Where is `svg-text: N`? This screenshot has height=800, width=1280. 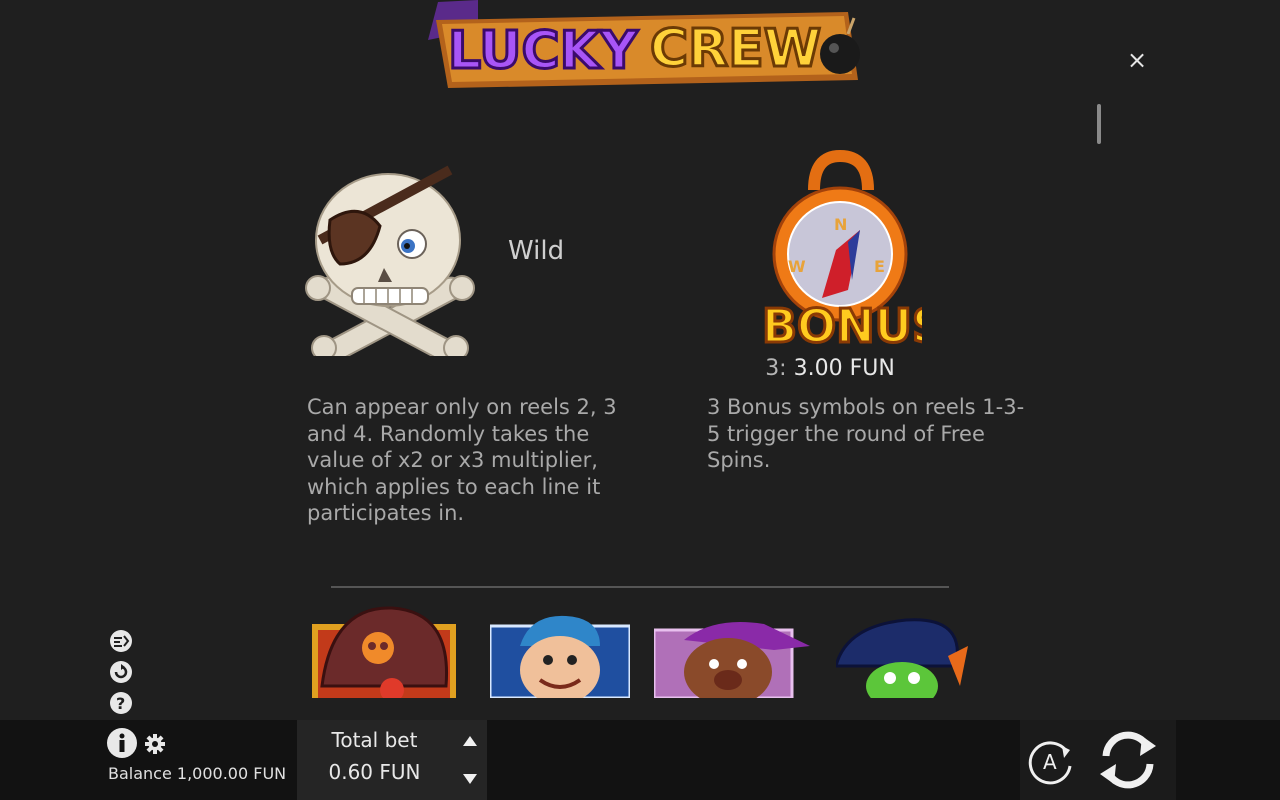 svg-text: N is located at coordinates (840, 224).